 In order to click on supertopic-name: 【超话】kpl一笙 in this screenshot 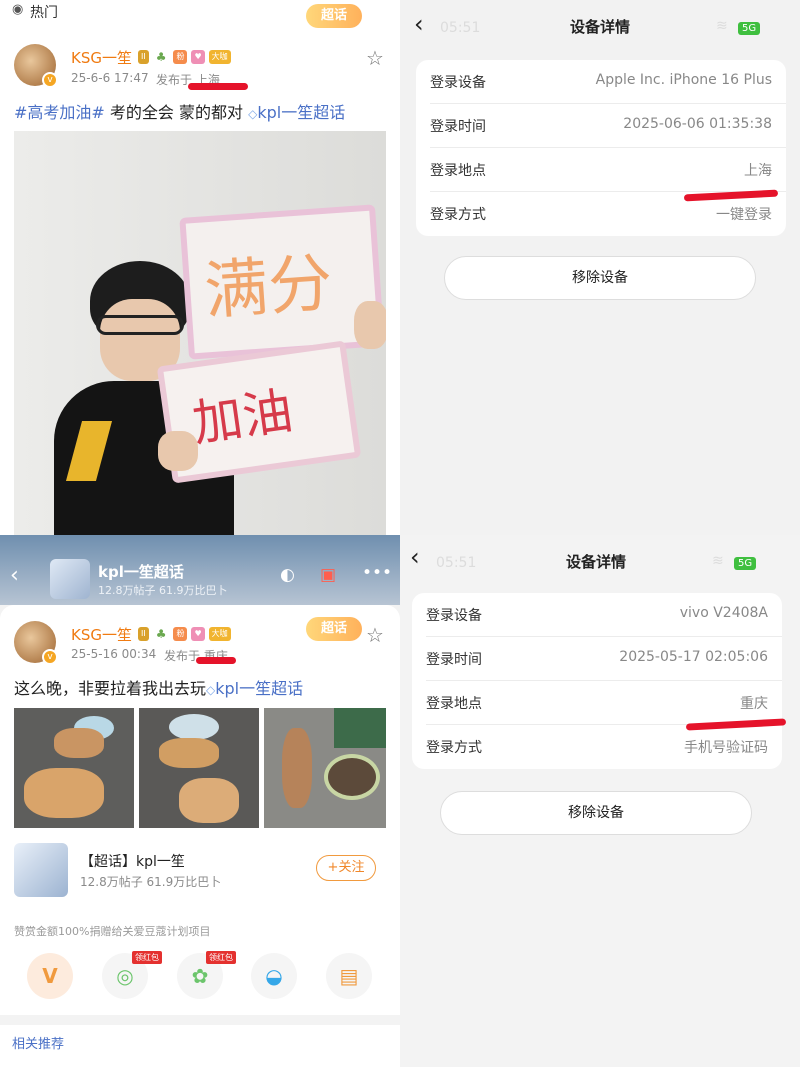, I will do `click(132, 861)`.